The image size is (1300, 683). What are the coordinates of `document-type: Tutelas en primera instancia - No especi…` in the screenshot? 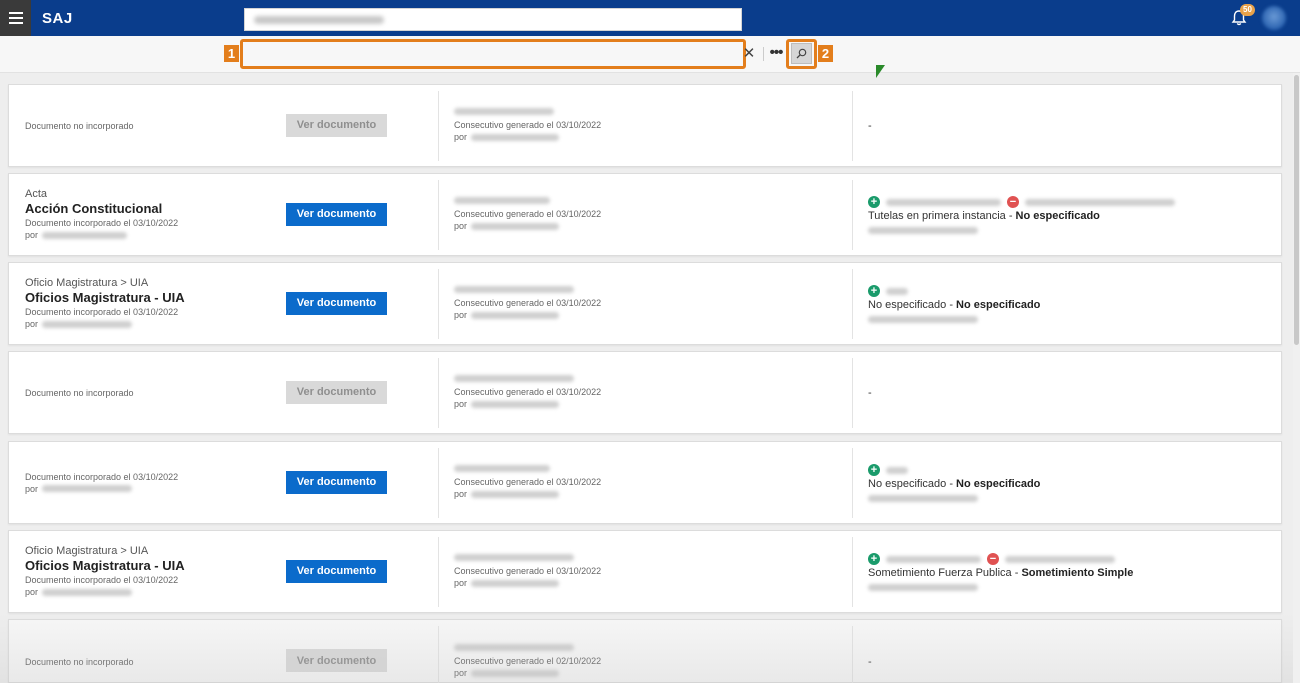 It's located at (1021, 216).